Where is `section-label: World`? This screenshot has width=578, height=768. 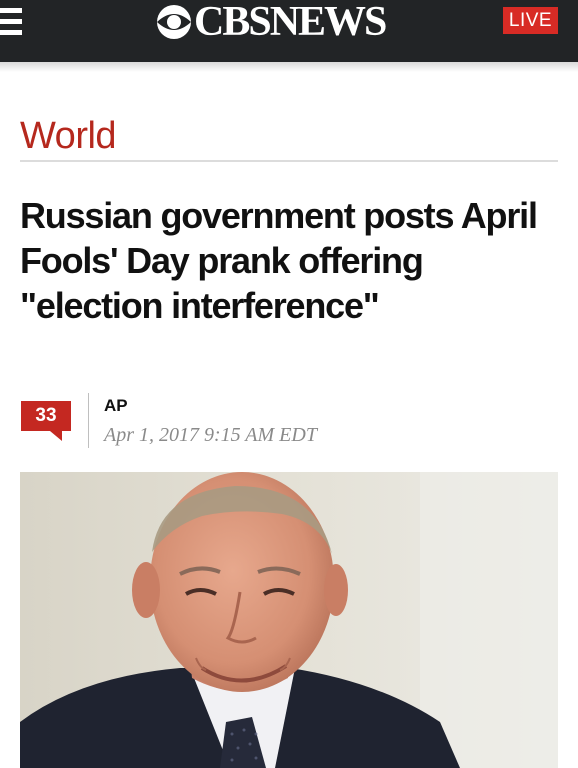 section-label: World is located at coordinates (68, 136).